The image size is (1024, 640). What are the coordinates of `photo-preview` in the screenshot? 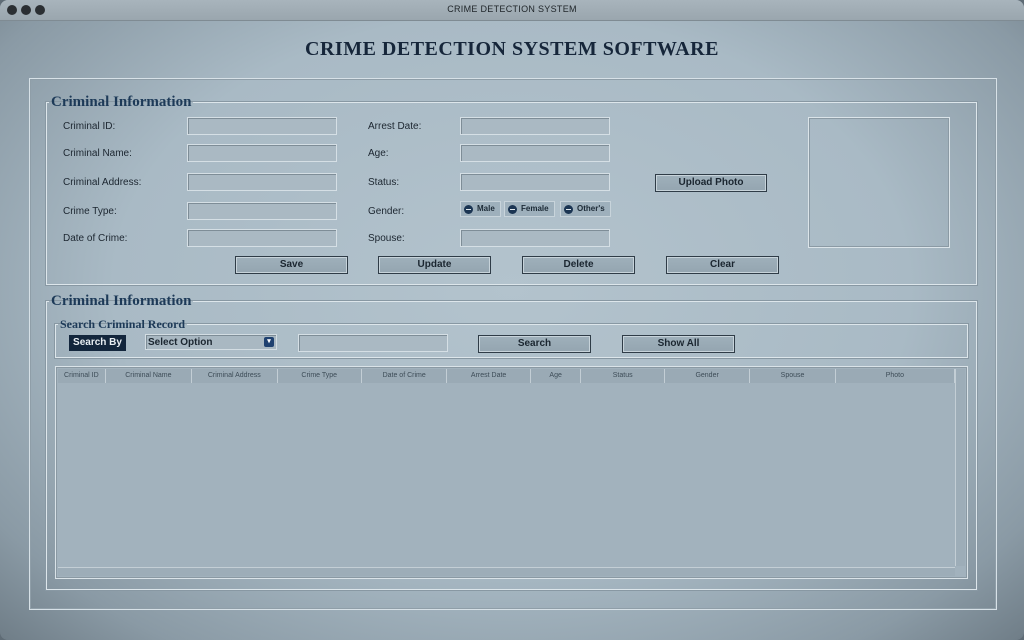 It's located at (879, 182).